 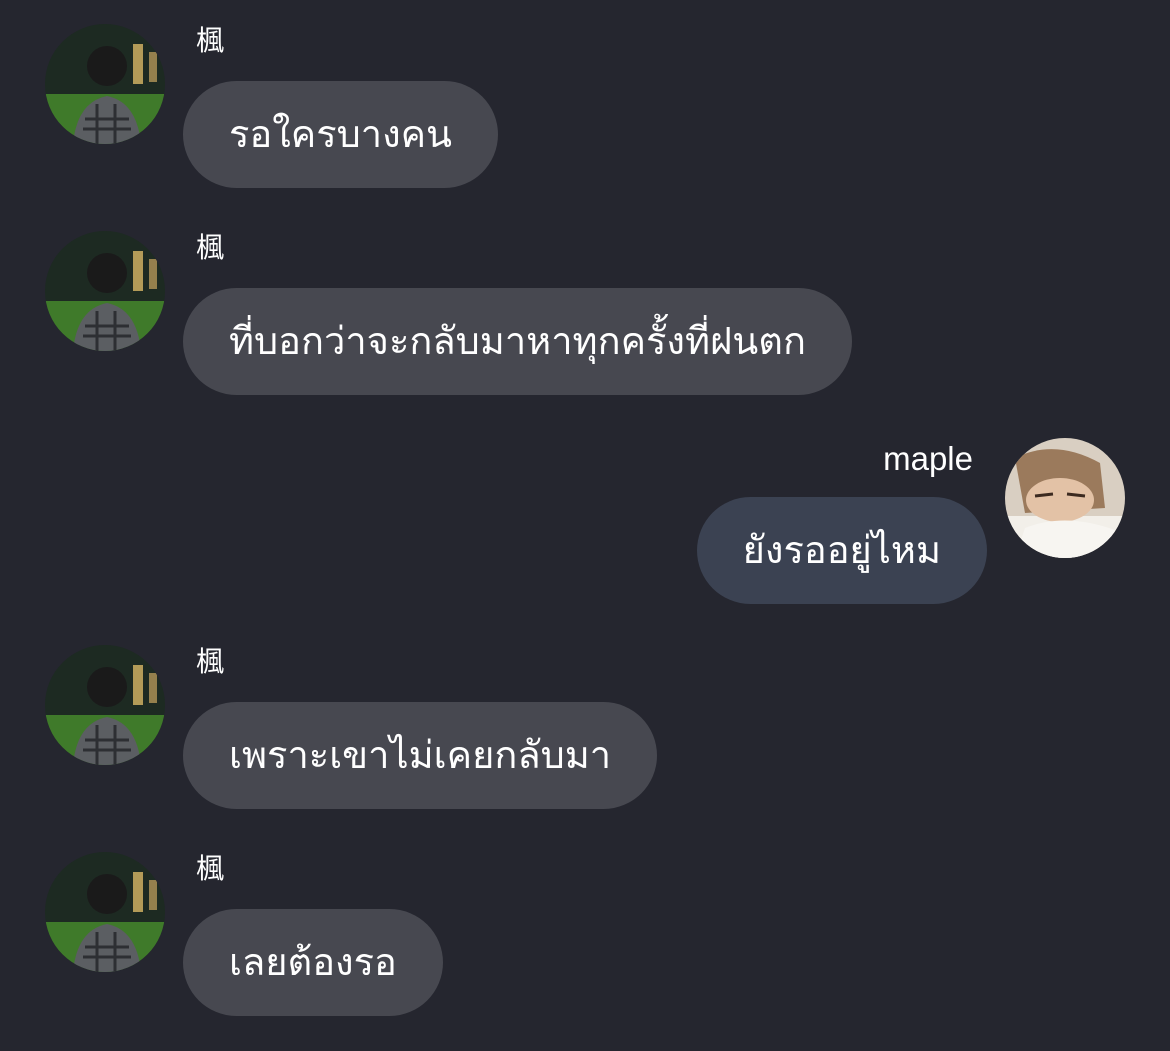 I want to click on girl-avatar, so click(x=1065, y=498).